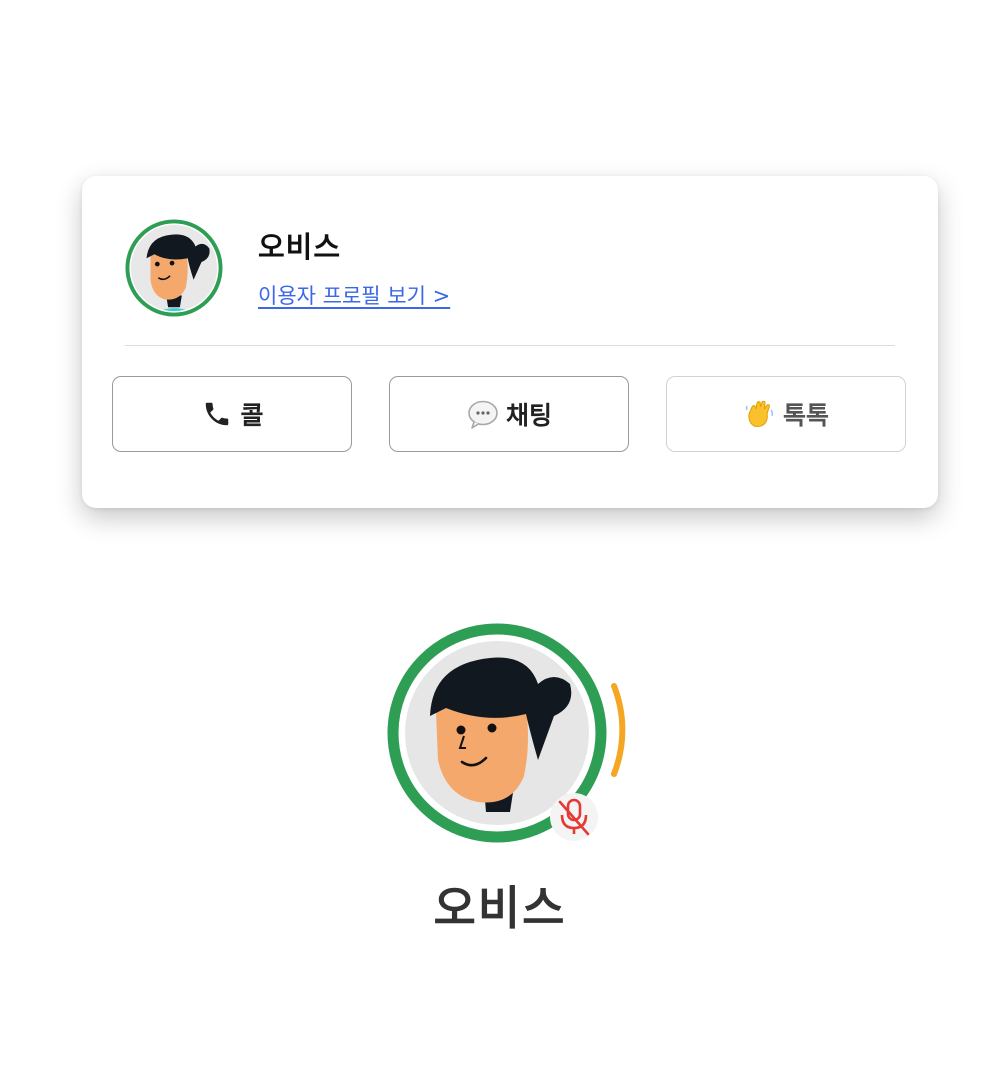  What do you see at coordinates (805, 415) in the screenshot?
I see `poke-button-label: 톡톡` at bounding box center [805, 415].